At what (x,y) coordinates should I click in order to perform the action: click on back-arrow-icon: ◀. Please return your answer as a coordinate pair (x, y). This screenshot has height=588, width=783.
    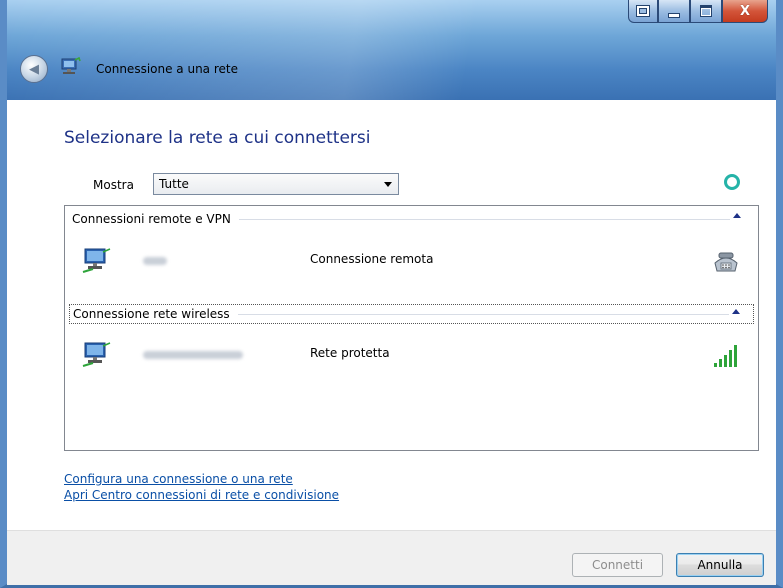
    Looking at the image, I should click on (34, 69).